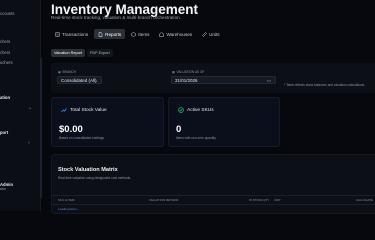 This screenshot has width=375, height=240. What do you see at coordinates (186, 80) in the screenshot?
I see `date-value: 31/01/2026` at bounding box center [186, 80].